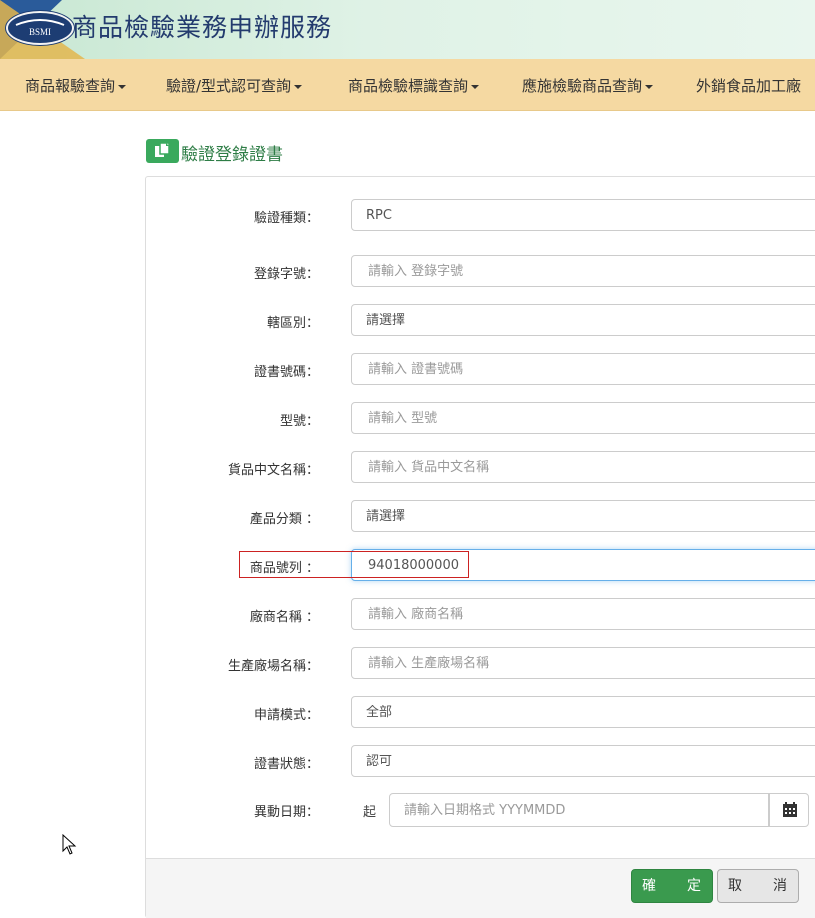 Image resolution: width=815 pixels, height=918 pixels. Describe the element at coordinates (70, 86) in the screenshot. I see `nav-item-label: 商品報驗查詢` at that location.